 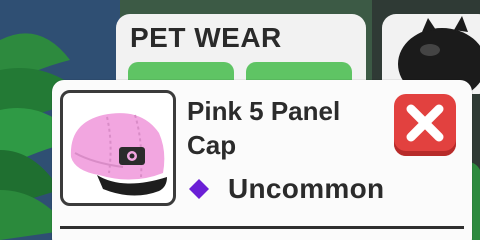 I want to click on rarity-diamond-icon, so click(x=199, y=189).